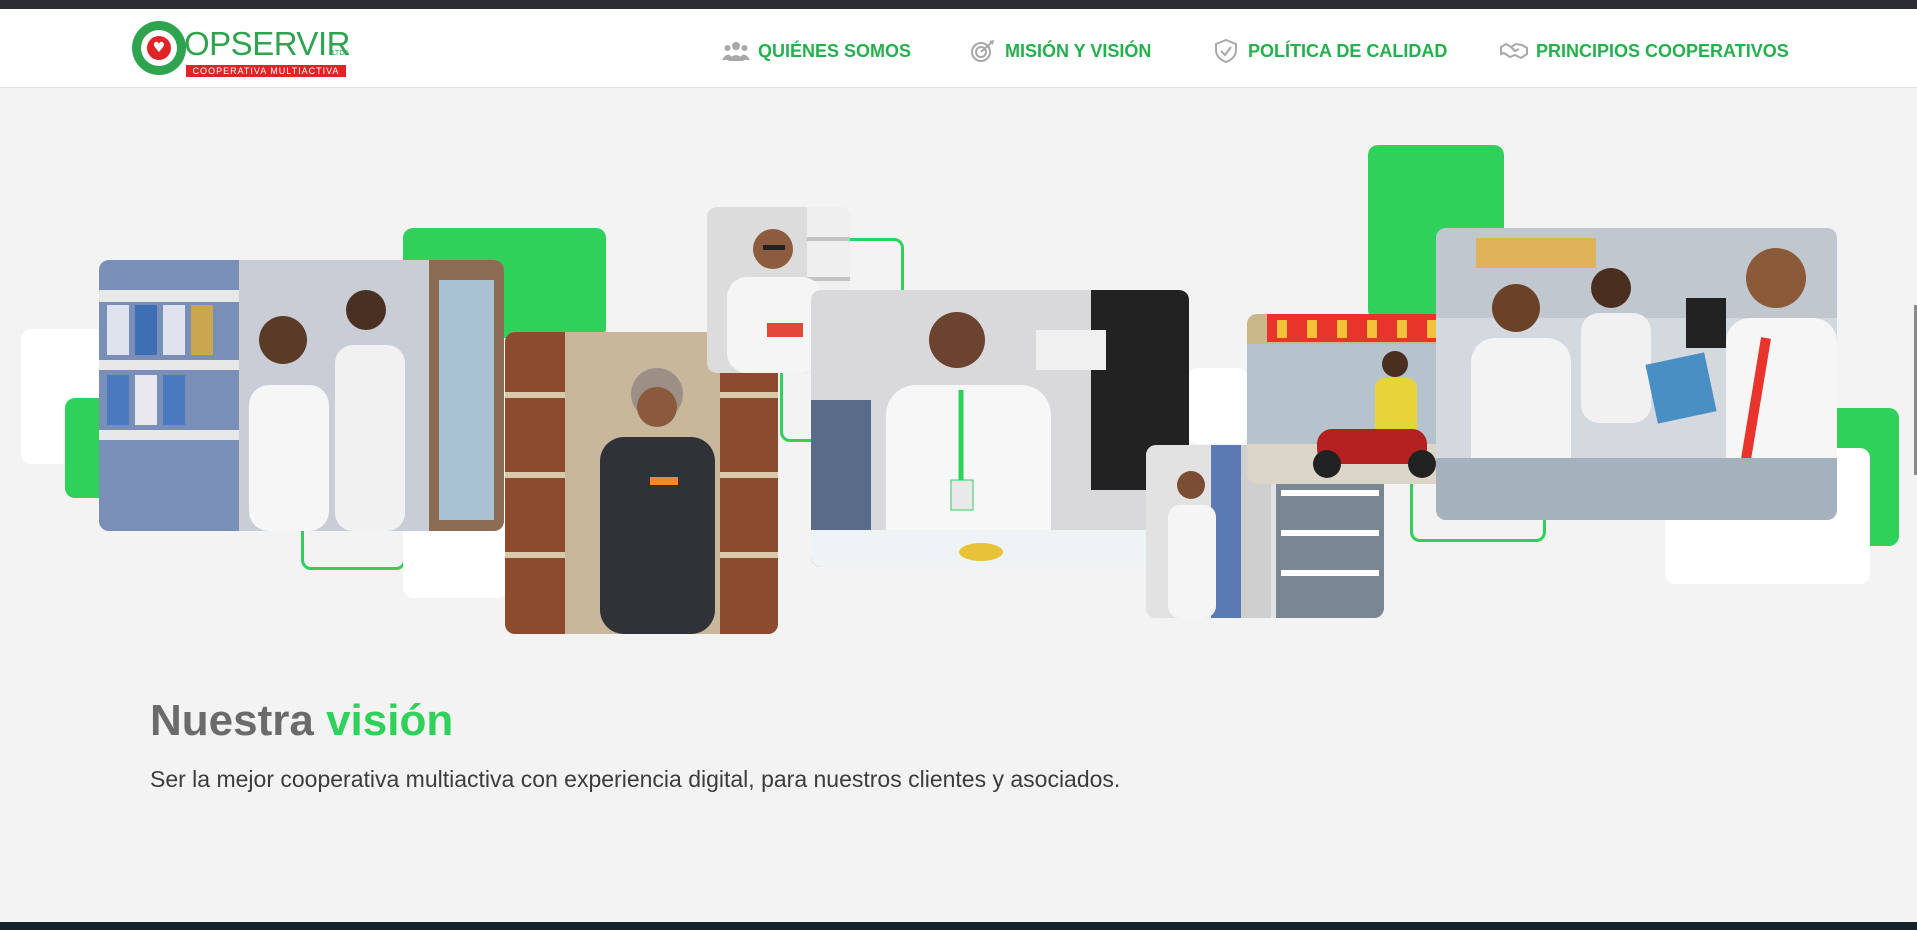 The image size is (1917, 930). I want to click on photo-courier-helmet, so click(641, 483).